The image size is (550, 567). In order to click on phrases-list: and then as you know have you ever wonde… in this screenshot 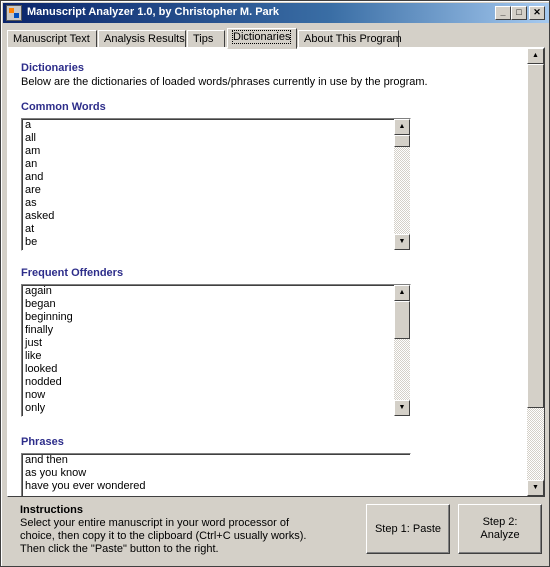, I will do `click(216, 474)`.